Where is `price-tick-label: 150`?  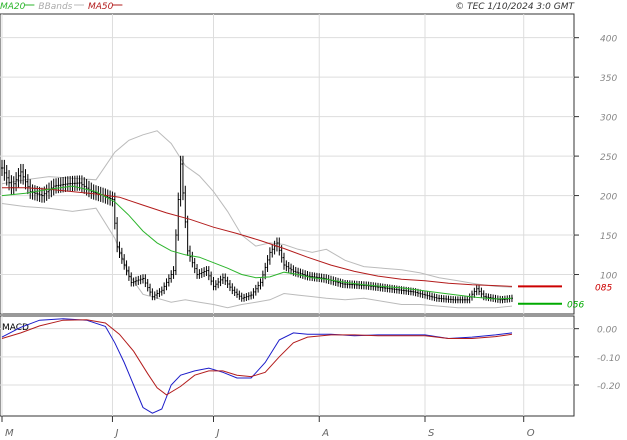 price-tick-label: 150 is located at coordinates (608, 237).